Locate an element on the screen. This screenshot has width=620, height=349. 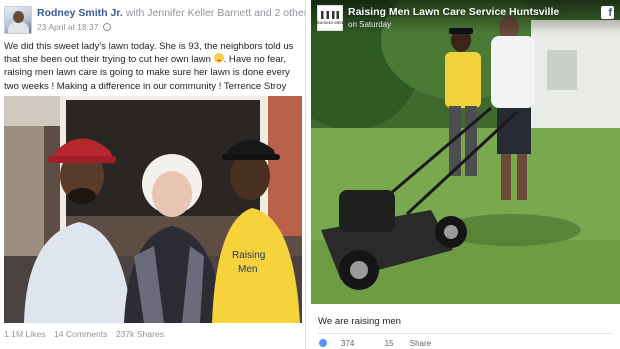
post-timestamp: 23 April at 18:37 is located at coordinates (67, 27).